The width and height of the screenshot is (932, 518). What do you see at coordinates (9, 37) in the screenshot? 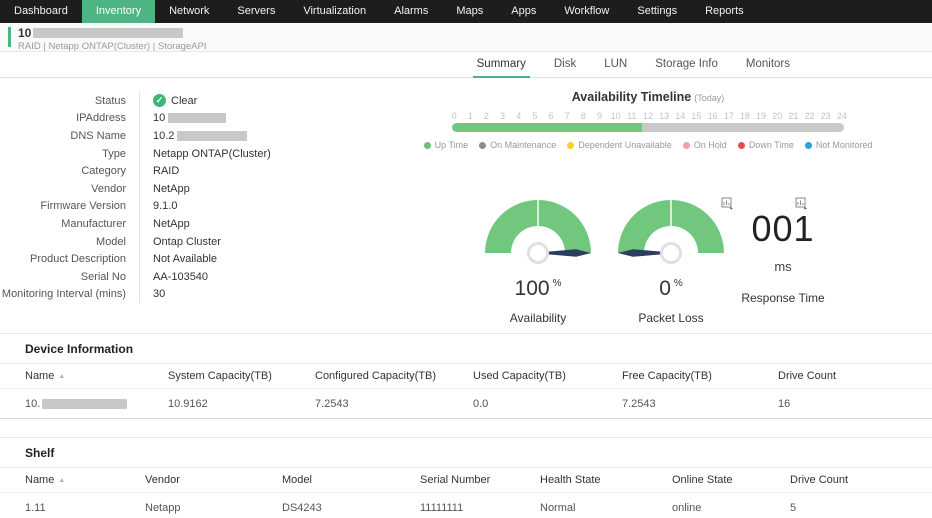
I see `accent-bar` at bounding box center [9, 37].